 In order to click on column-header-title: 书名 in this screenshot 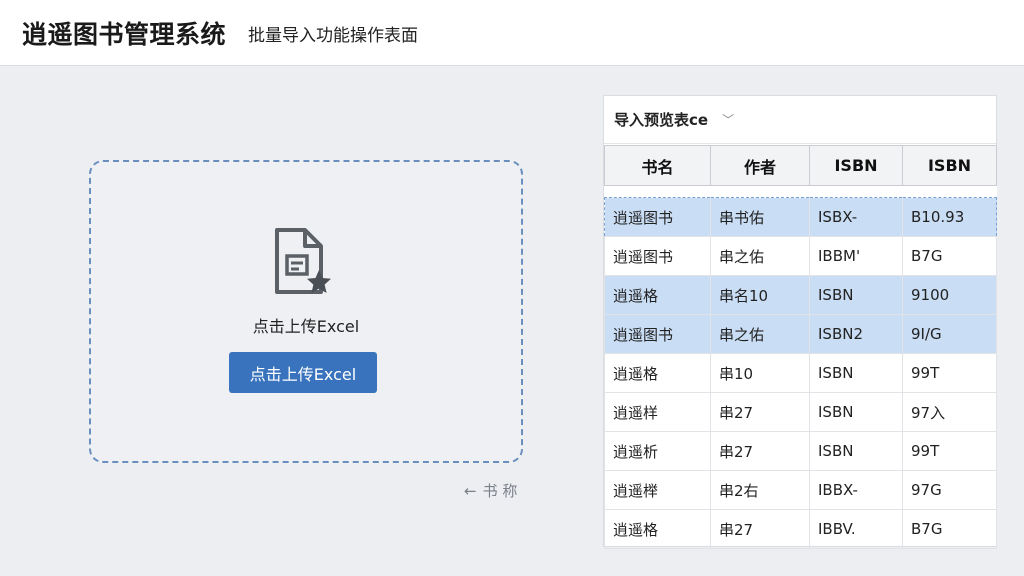, I will do `click(657, 165)`.